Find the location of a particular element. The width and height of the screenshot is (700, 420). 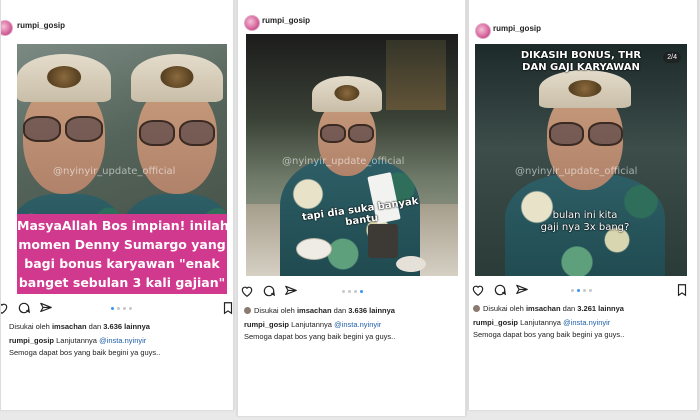

video-headline-line-1: DIKASIH BONUS, THR is located at coordinates (581, 55).